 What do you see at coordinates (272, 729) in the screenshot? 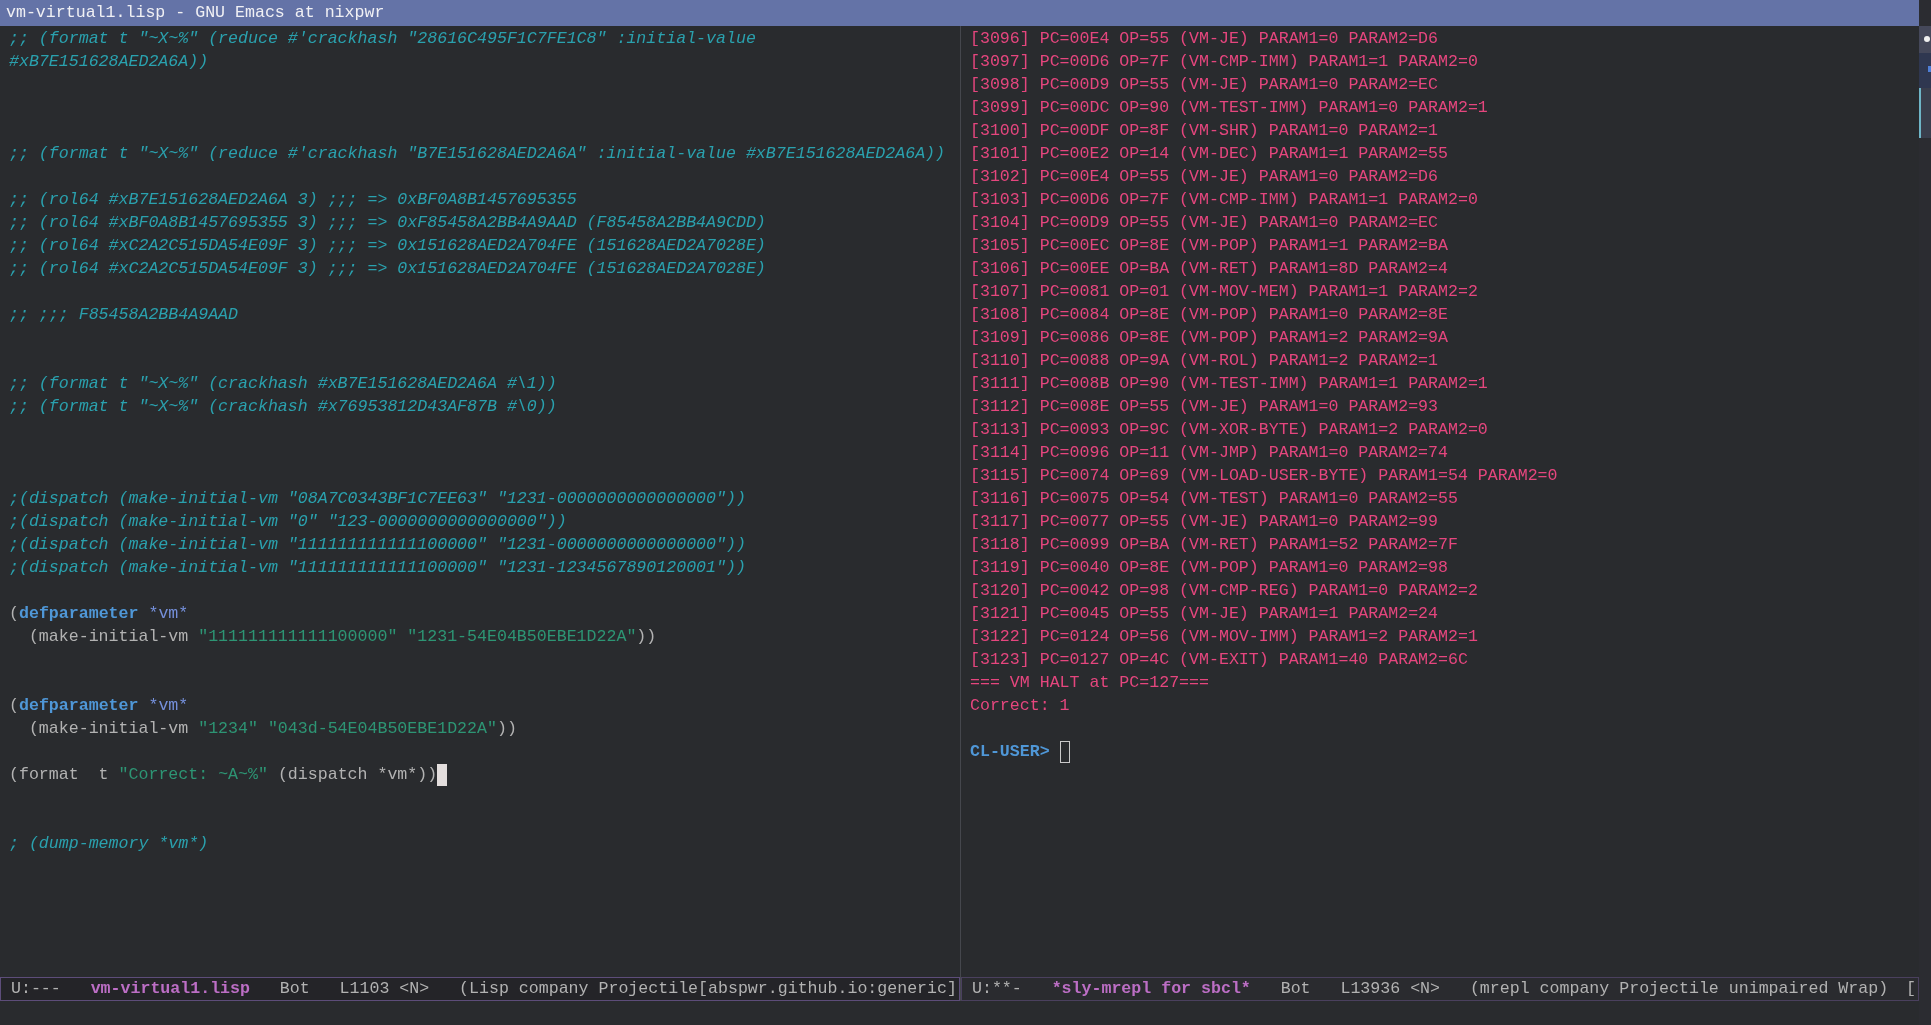
I see `code-line: (make-initial-vm "1234" "043d-54E04B50EBE1D22A"))` at bounding box center [272, 729].